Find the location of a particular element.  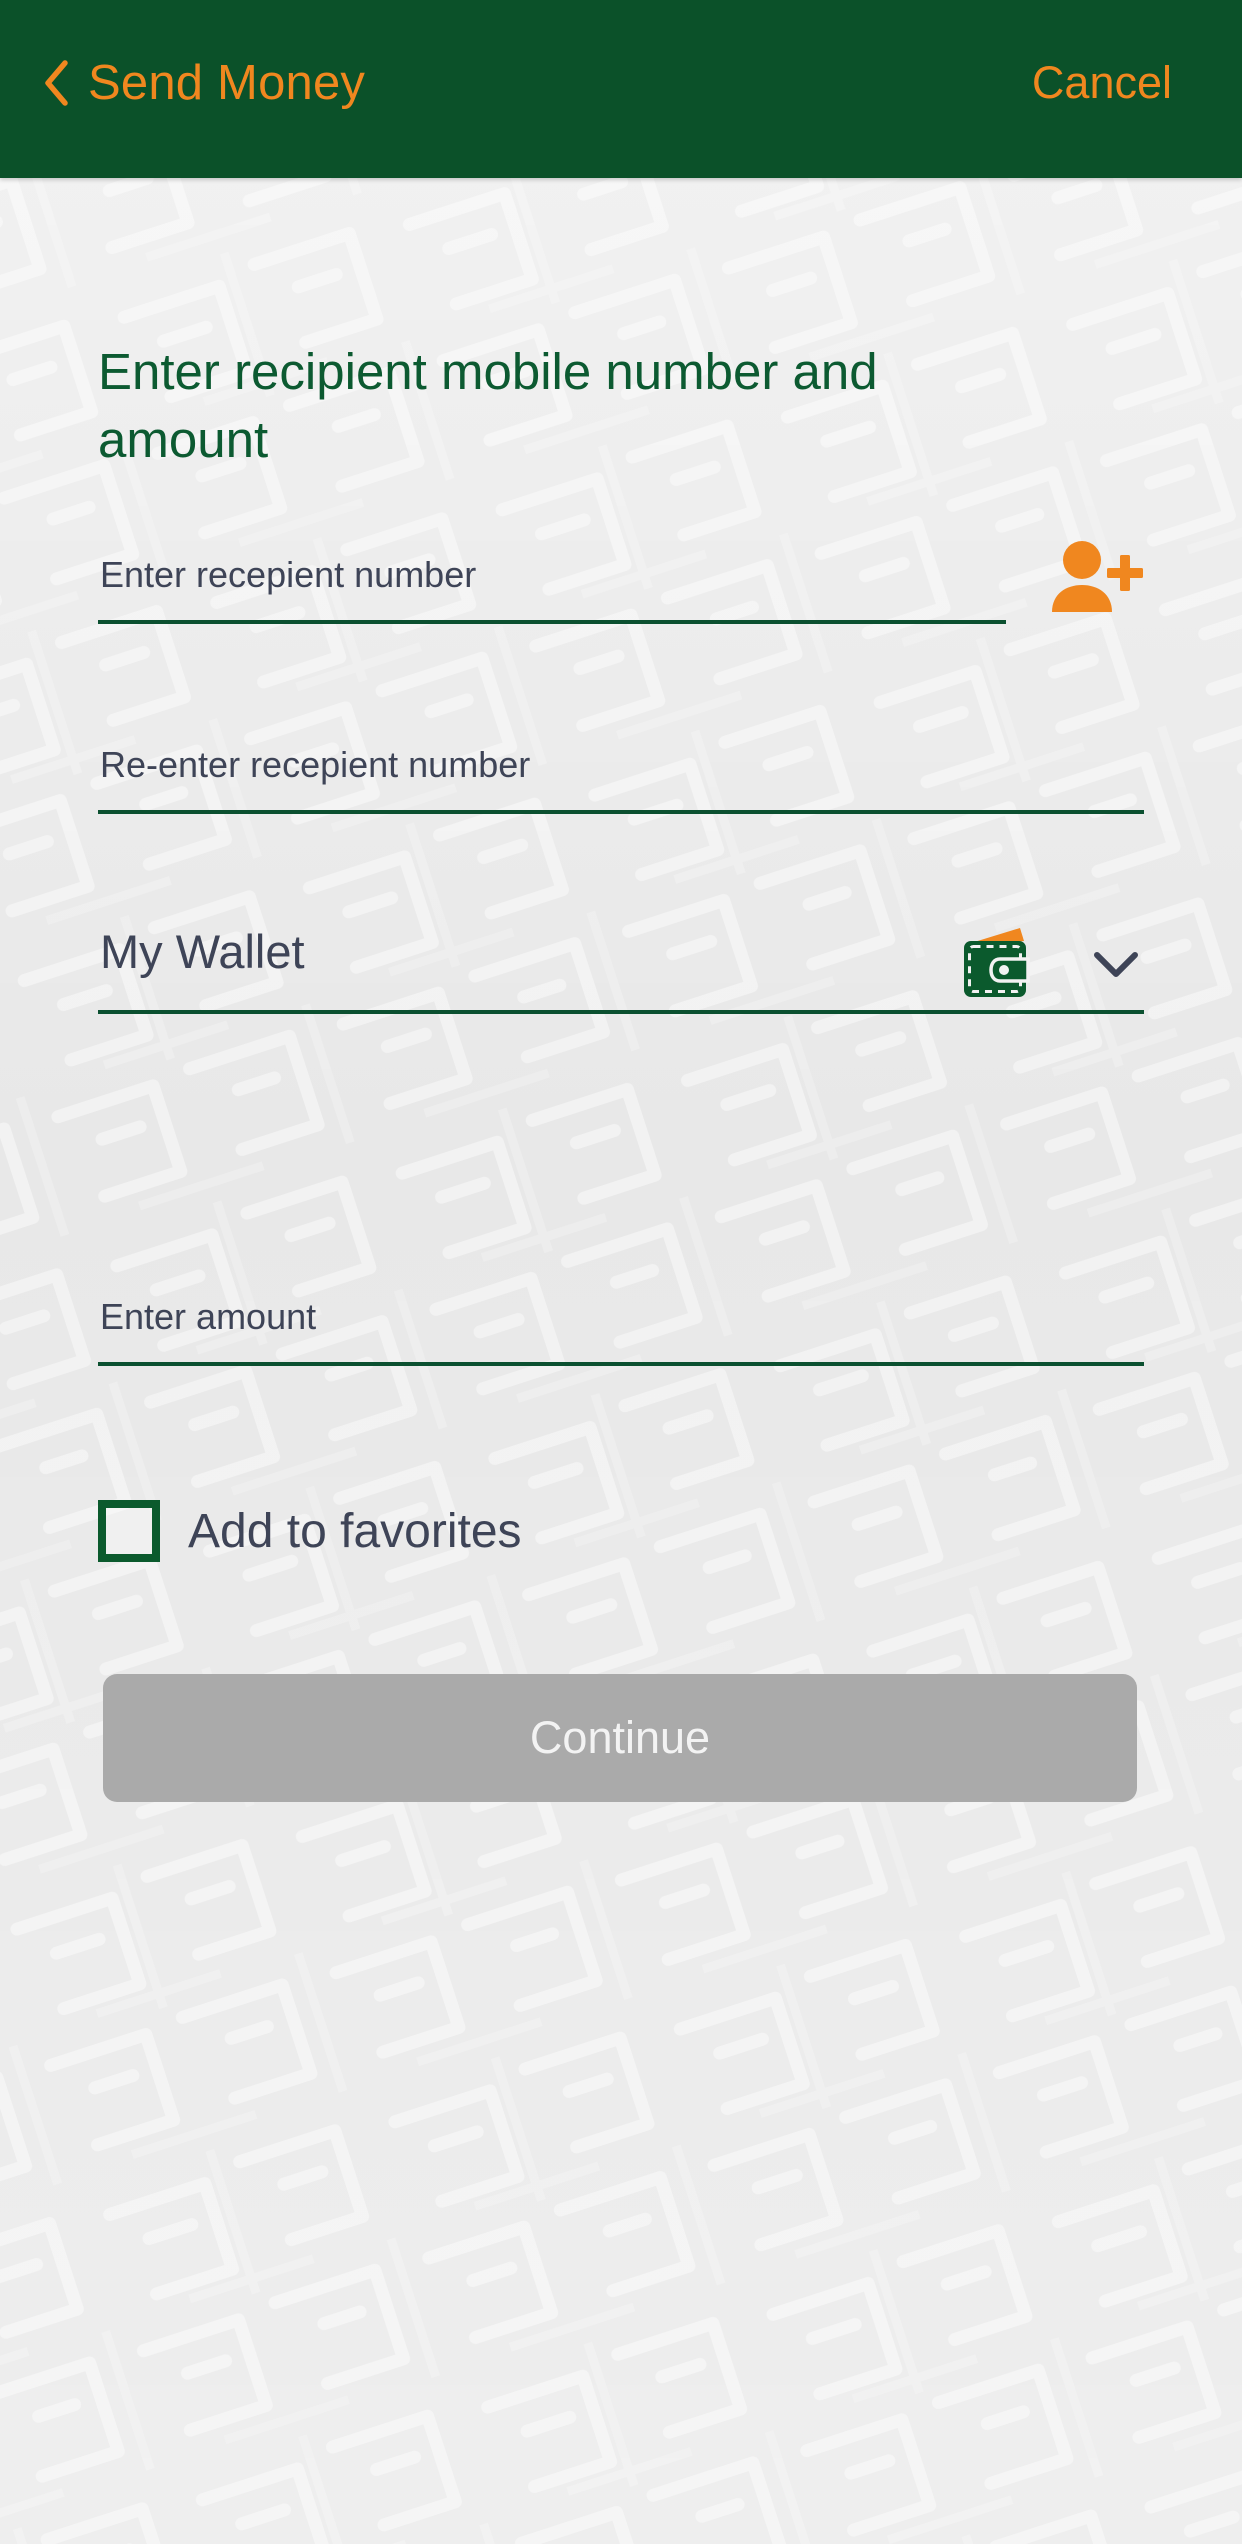

app-header: Send Money Cancel is located at coordinates (621, 89).